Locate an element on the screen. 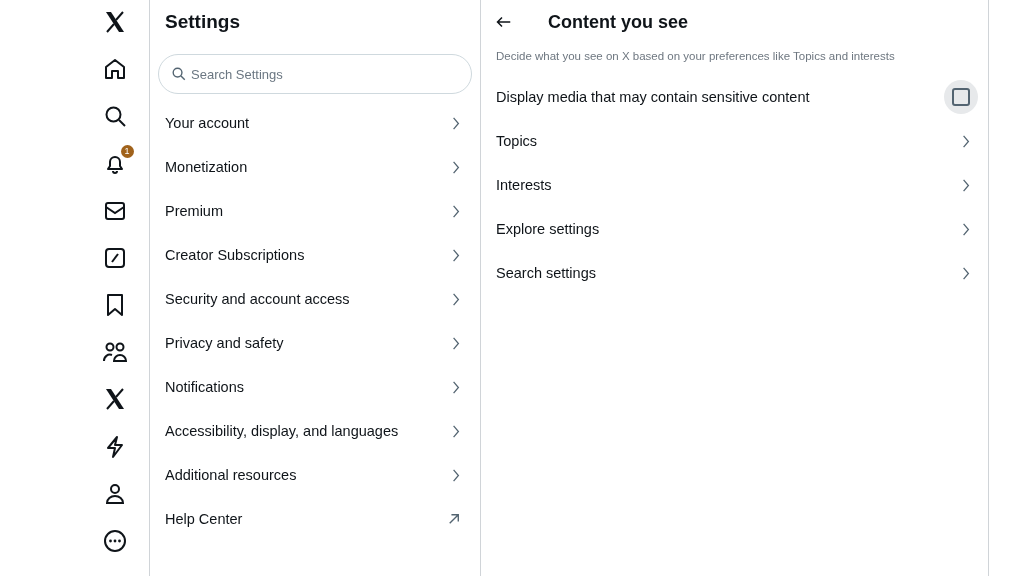  home-icon is located at coordinates (114, 69).